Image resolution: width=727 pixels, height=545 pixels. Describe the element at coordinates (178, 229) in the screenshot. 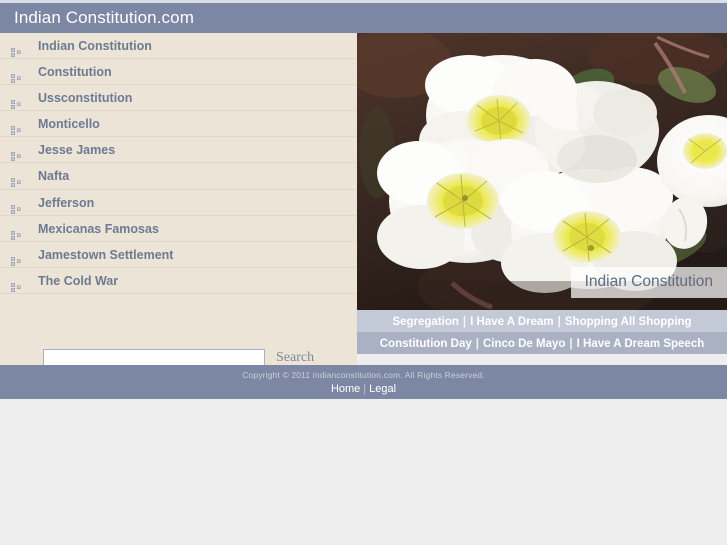

I see `sidebar-item-mexicanas-famosas: Mexicanas Famosas` at that location.